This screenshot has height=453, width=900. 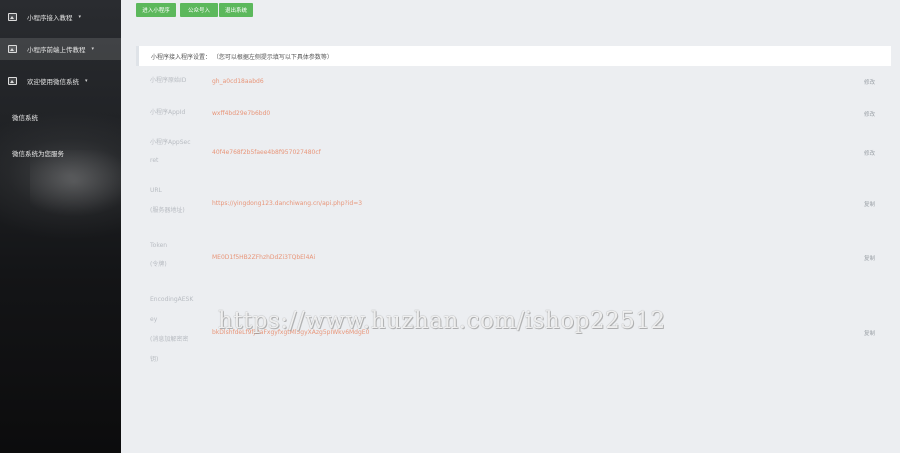 I want to click on copy-token-link: 复制, so click(x=869, y=258).